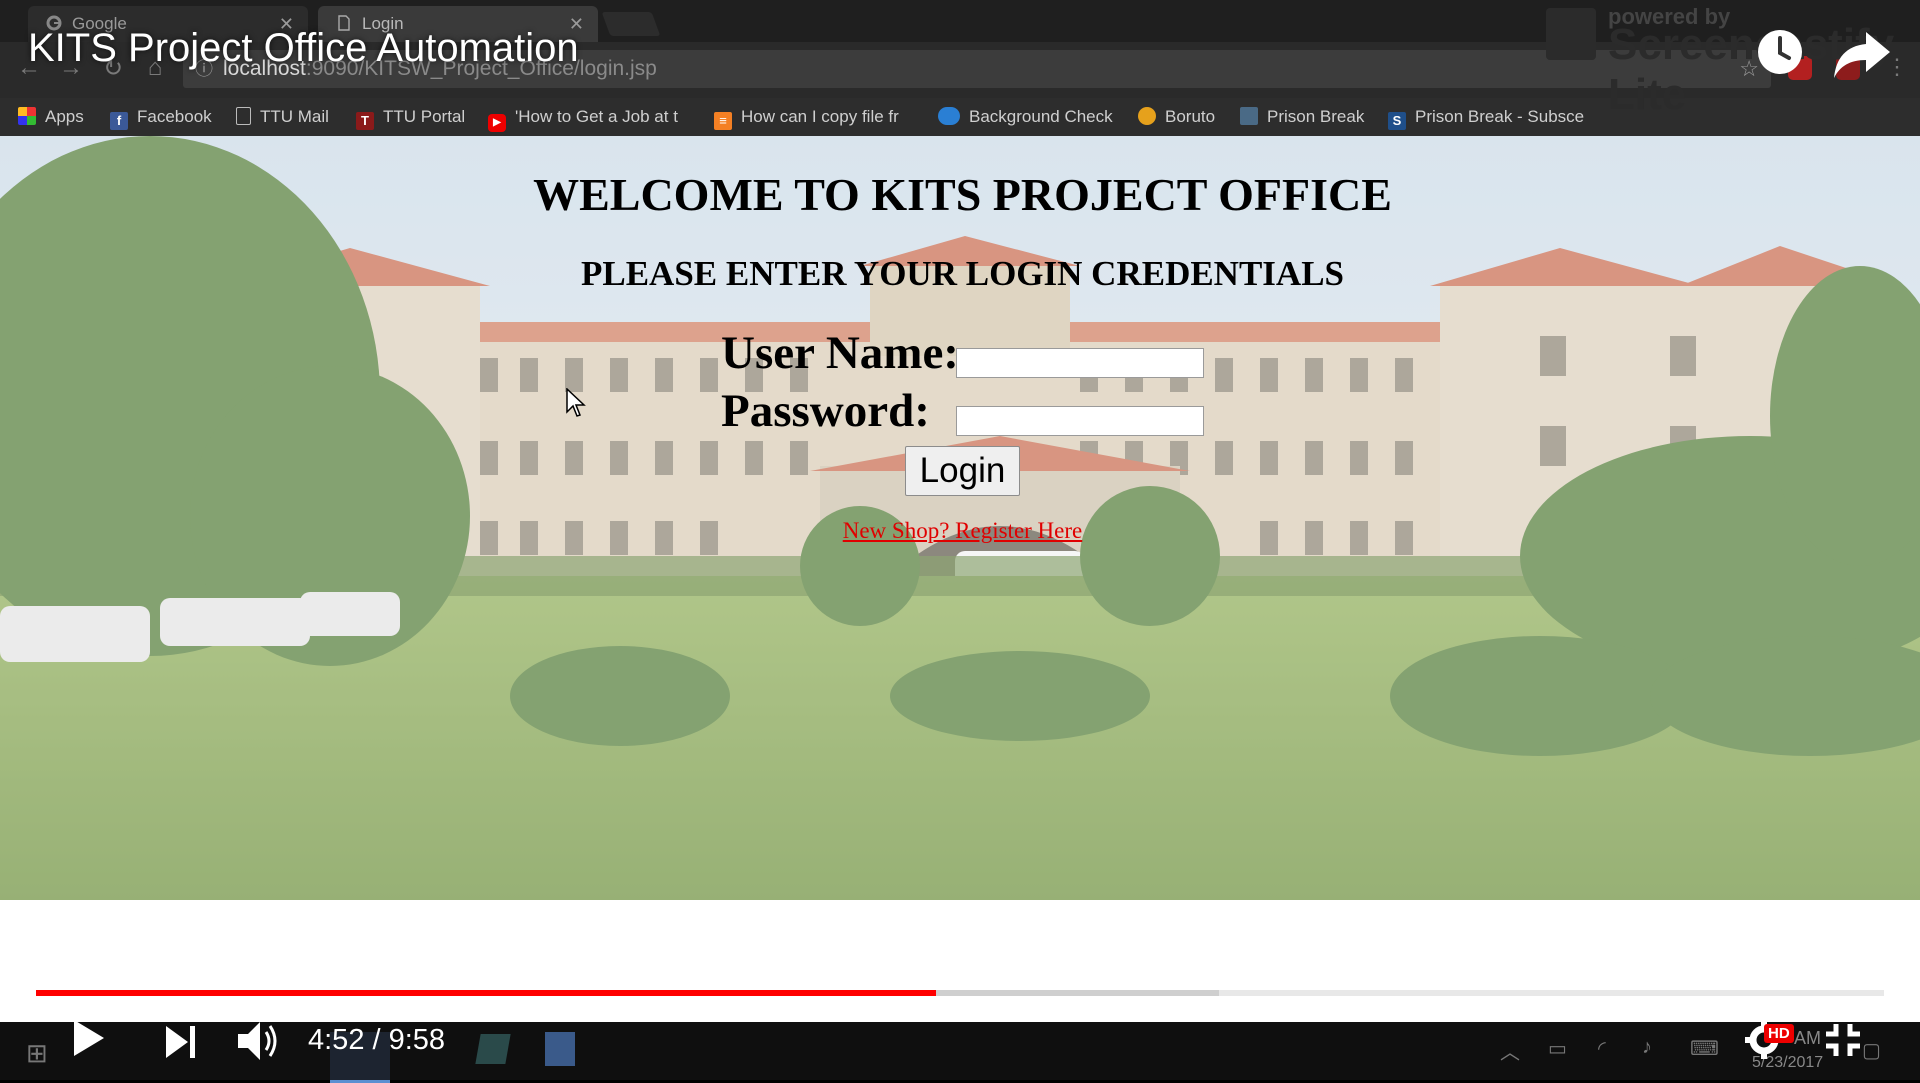 This screenshot has height=1083, width=1920. Describe the element at coordinates (1147, 116) in the screenshot. I see `boruto-icon` at that location.